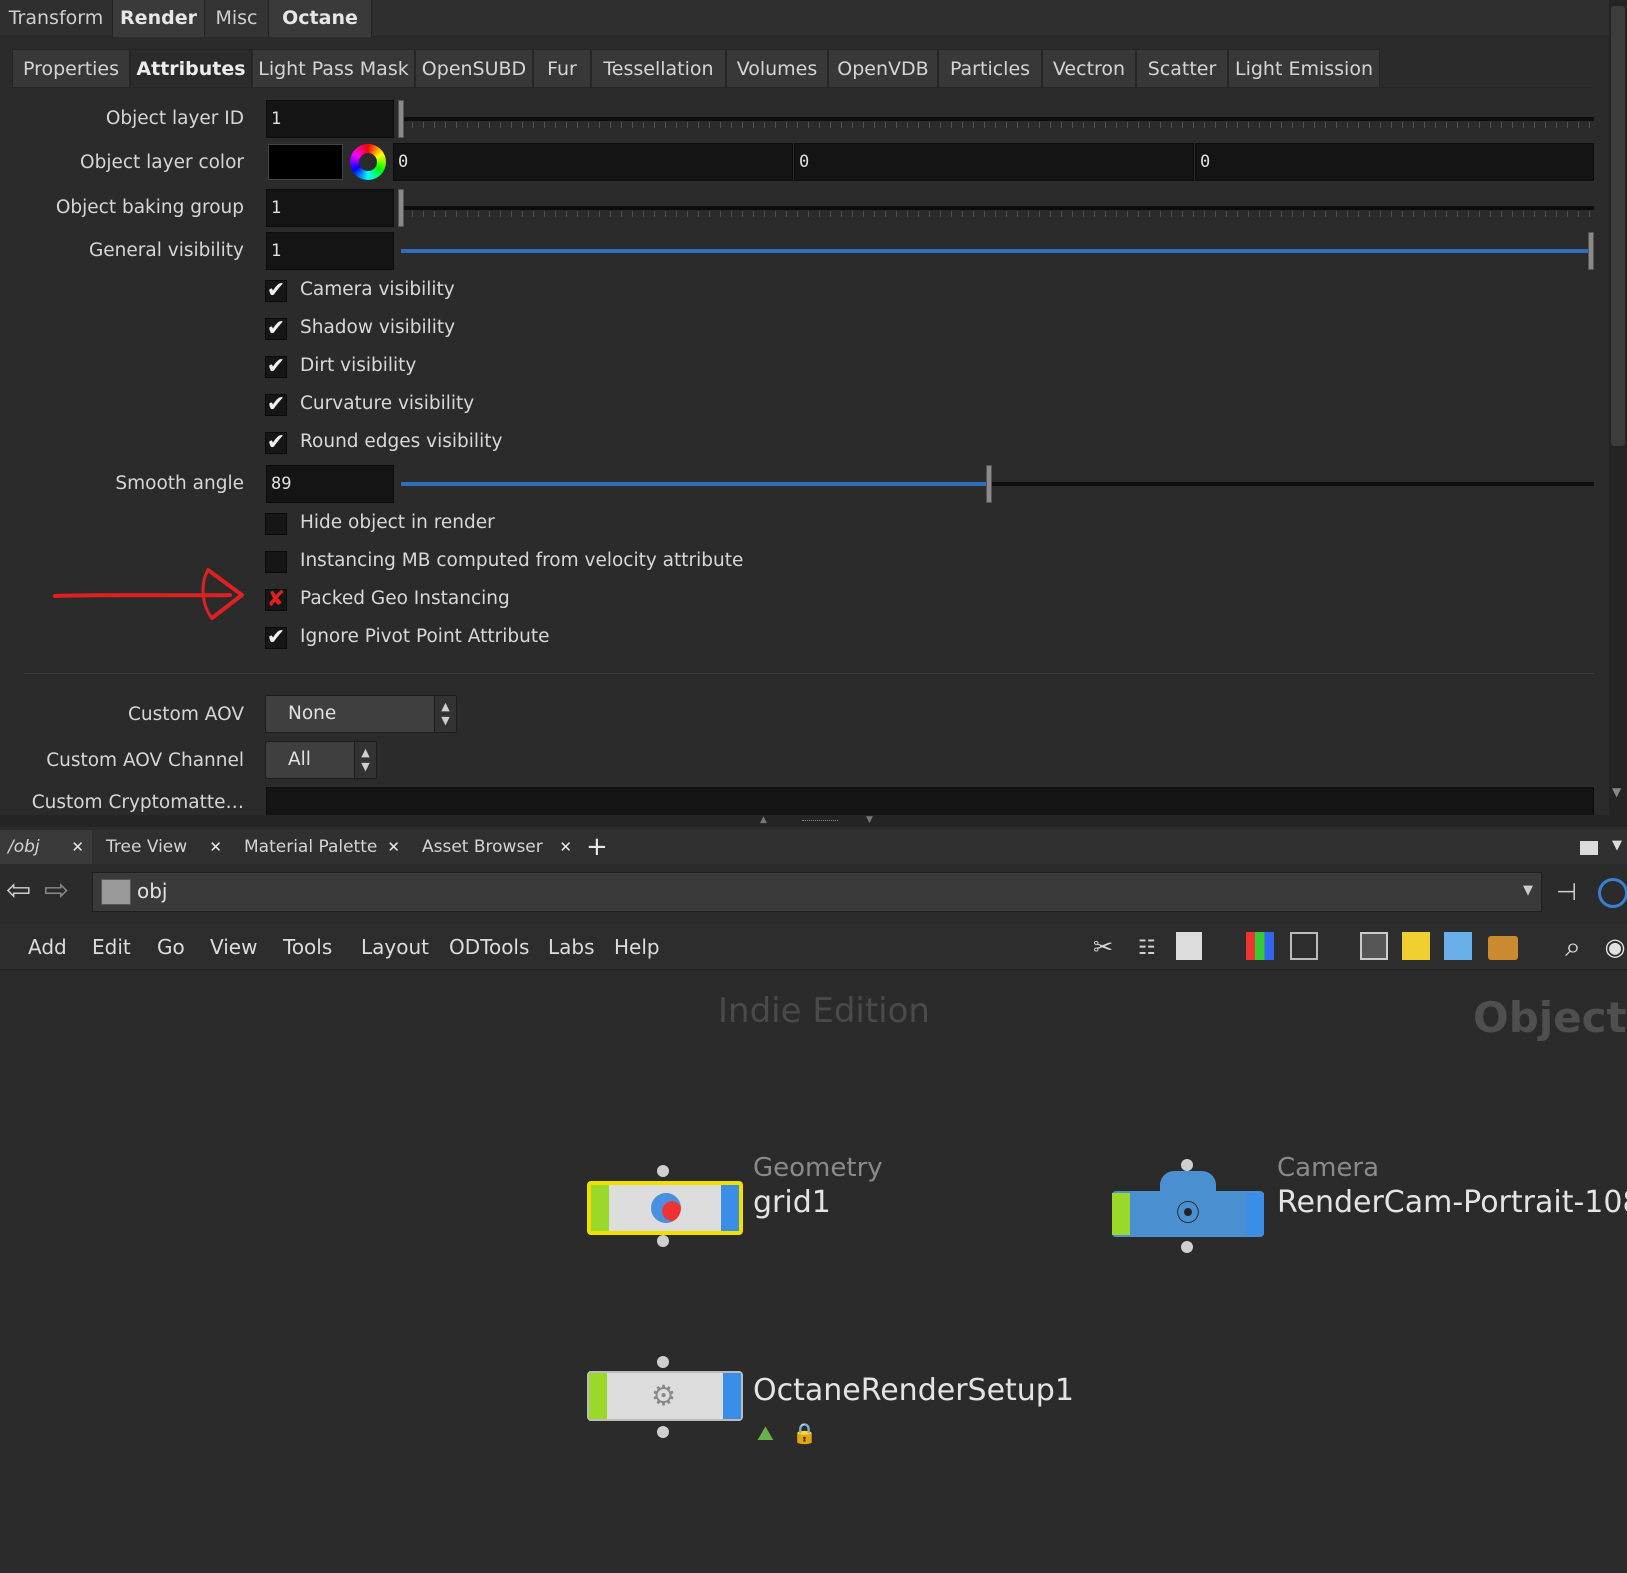 The image size is (1627, 1573). I want to click on back-arrow-icon: ⇦, so click(18, 891).